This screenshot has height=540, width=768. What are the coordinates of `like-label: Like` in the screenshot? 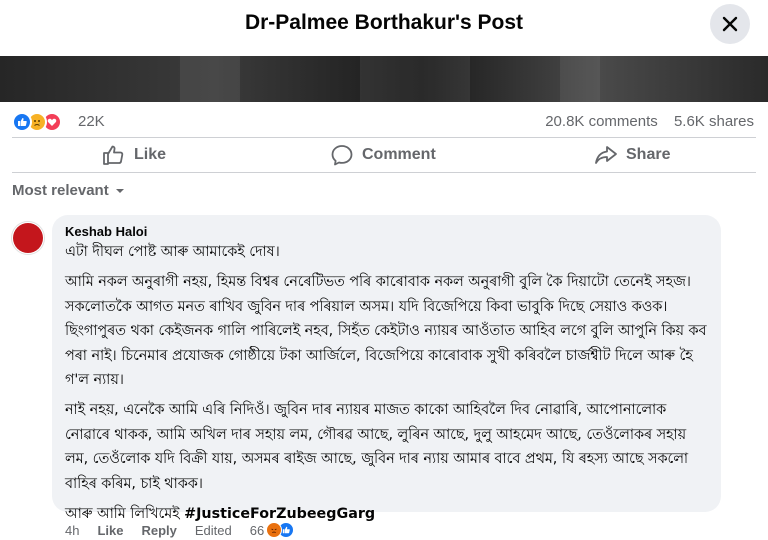 It's located at (150, 154).